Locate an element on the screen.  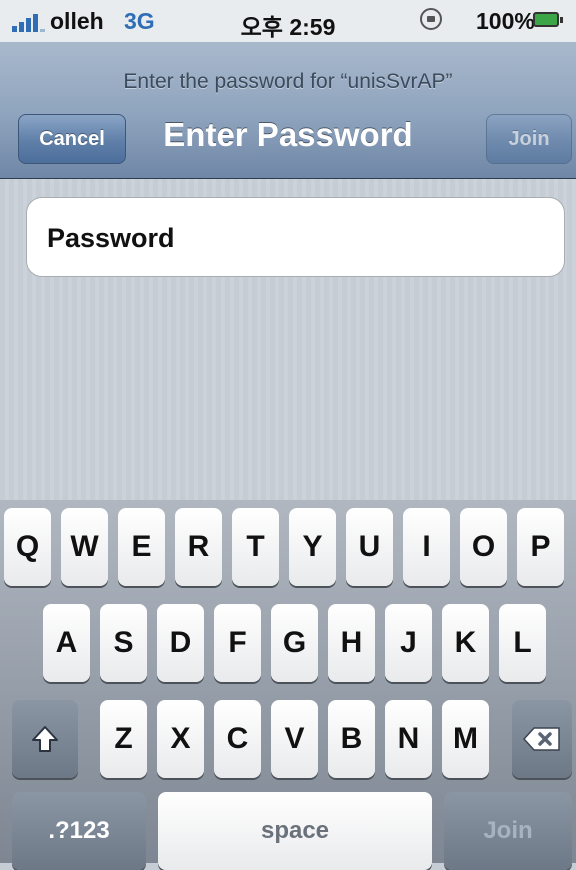
numbers-key: .?123 is located at coordinates (79, 831).